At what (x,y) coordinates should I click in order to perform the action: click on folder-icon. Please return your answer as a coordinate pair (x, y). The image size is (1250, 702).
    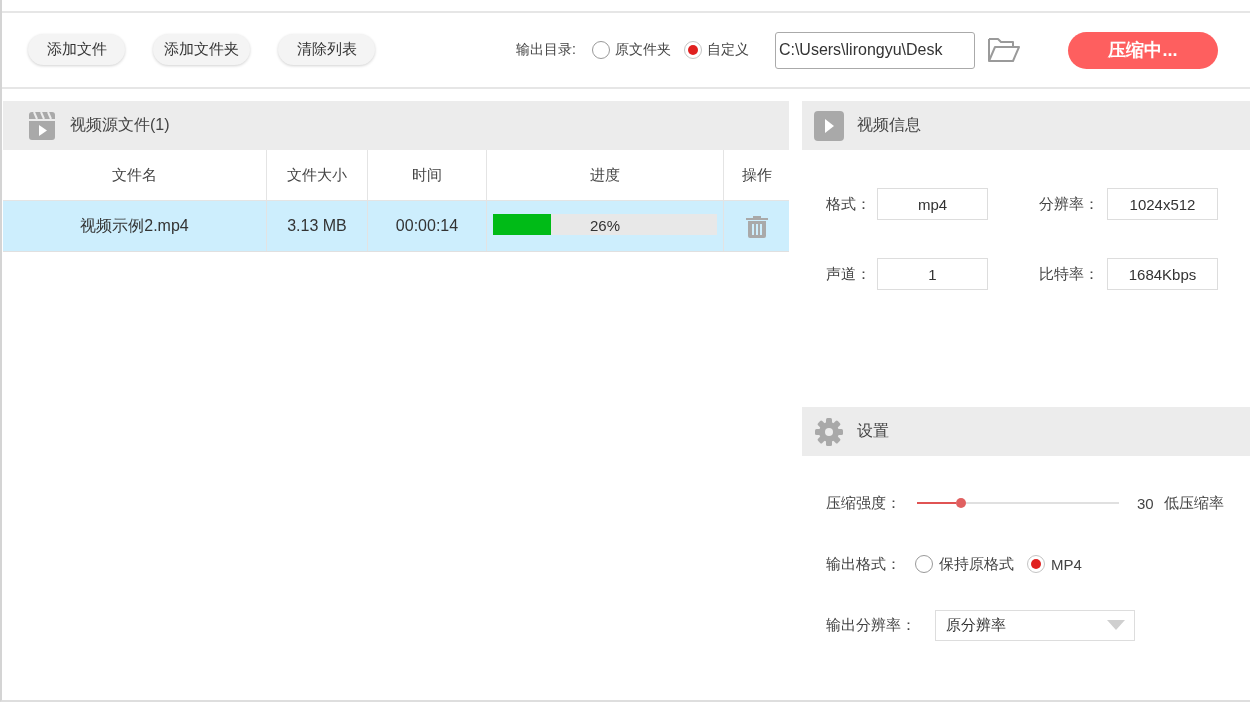
    Looking at the image, I should click on (1003, 50).